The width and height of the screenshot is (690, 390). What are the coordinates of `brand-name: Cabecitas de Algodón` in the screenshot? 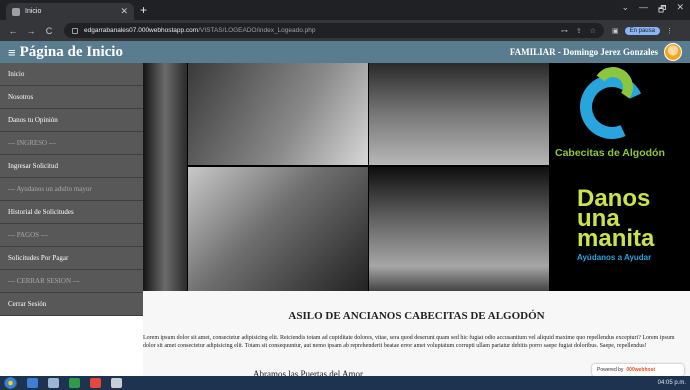 It's located at (610, 153).